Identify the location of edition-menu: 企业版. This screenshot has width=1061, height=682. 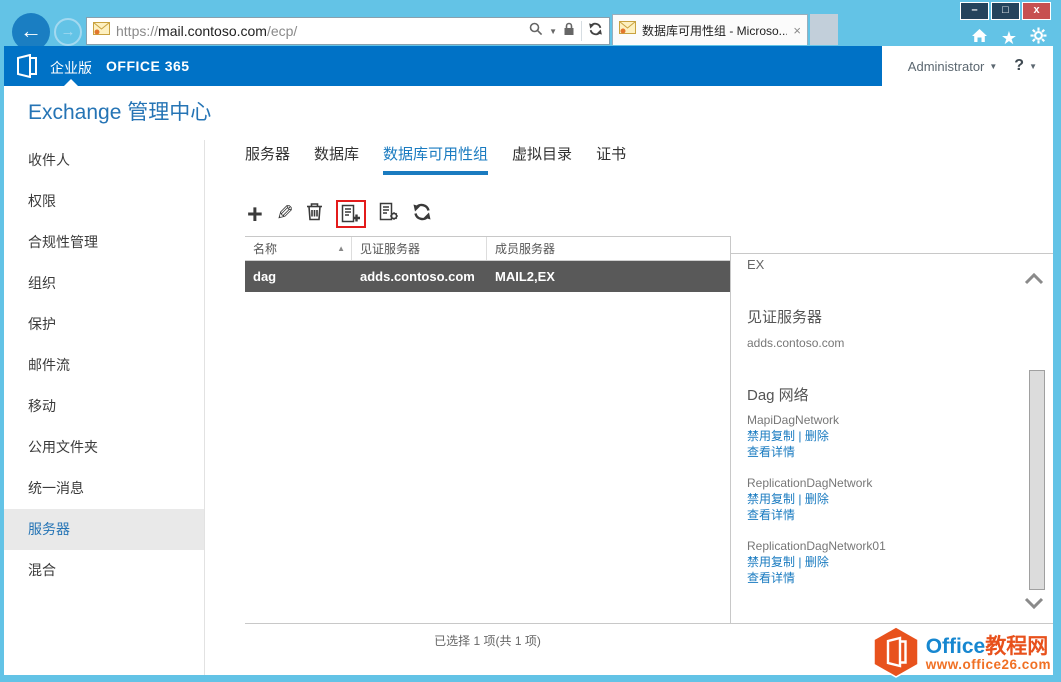
(71, 68).